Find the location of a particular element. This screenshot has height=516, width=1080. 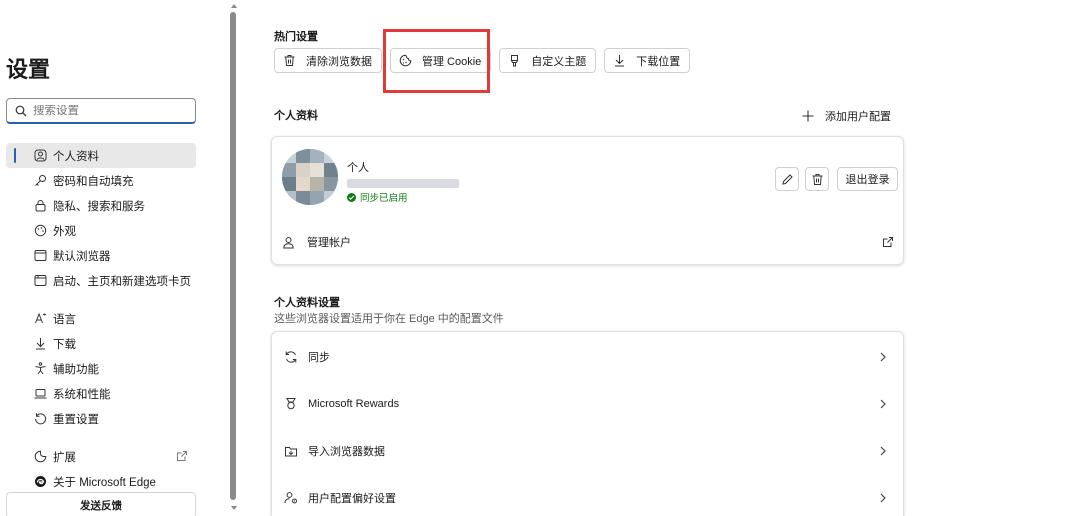

import-icon is located at coordinates (291, 452).